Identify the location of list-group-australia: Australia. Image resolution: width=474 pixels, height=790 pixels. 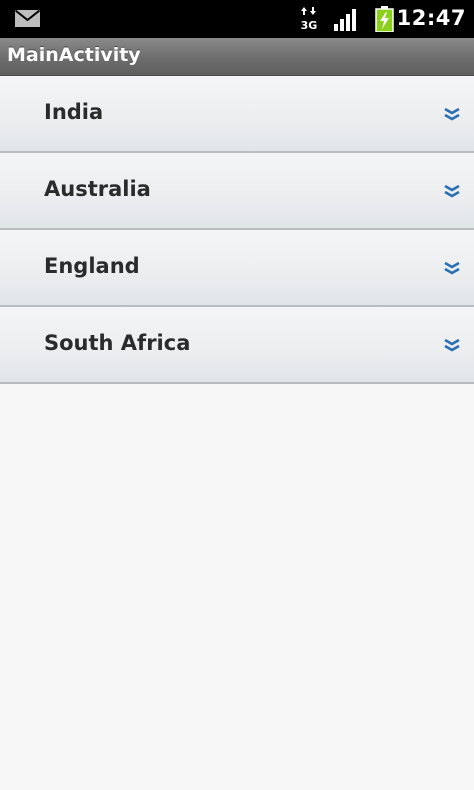
(237, 191).